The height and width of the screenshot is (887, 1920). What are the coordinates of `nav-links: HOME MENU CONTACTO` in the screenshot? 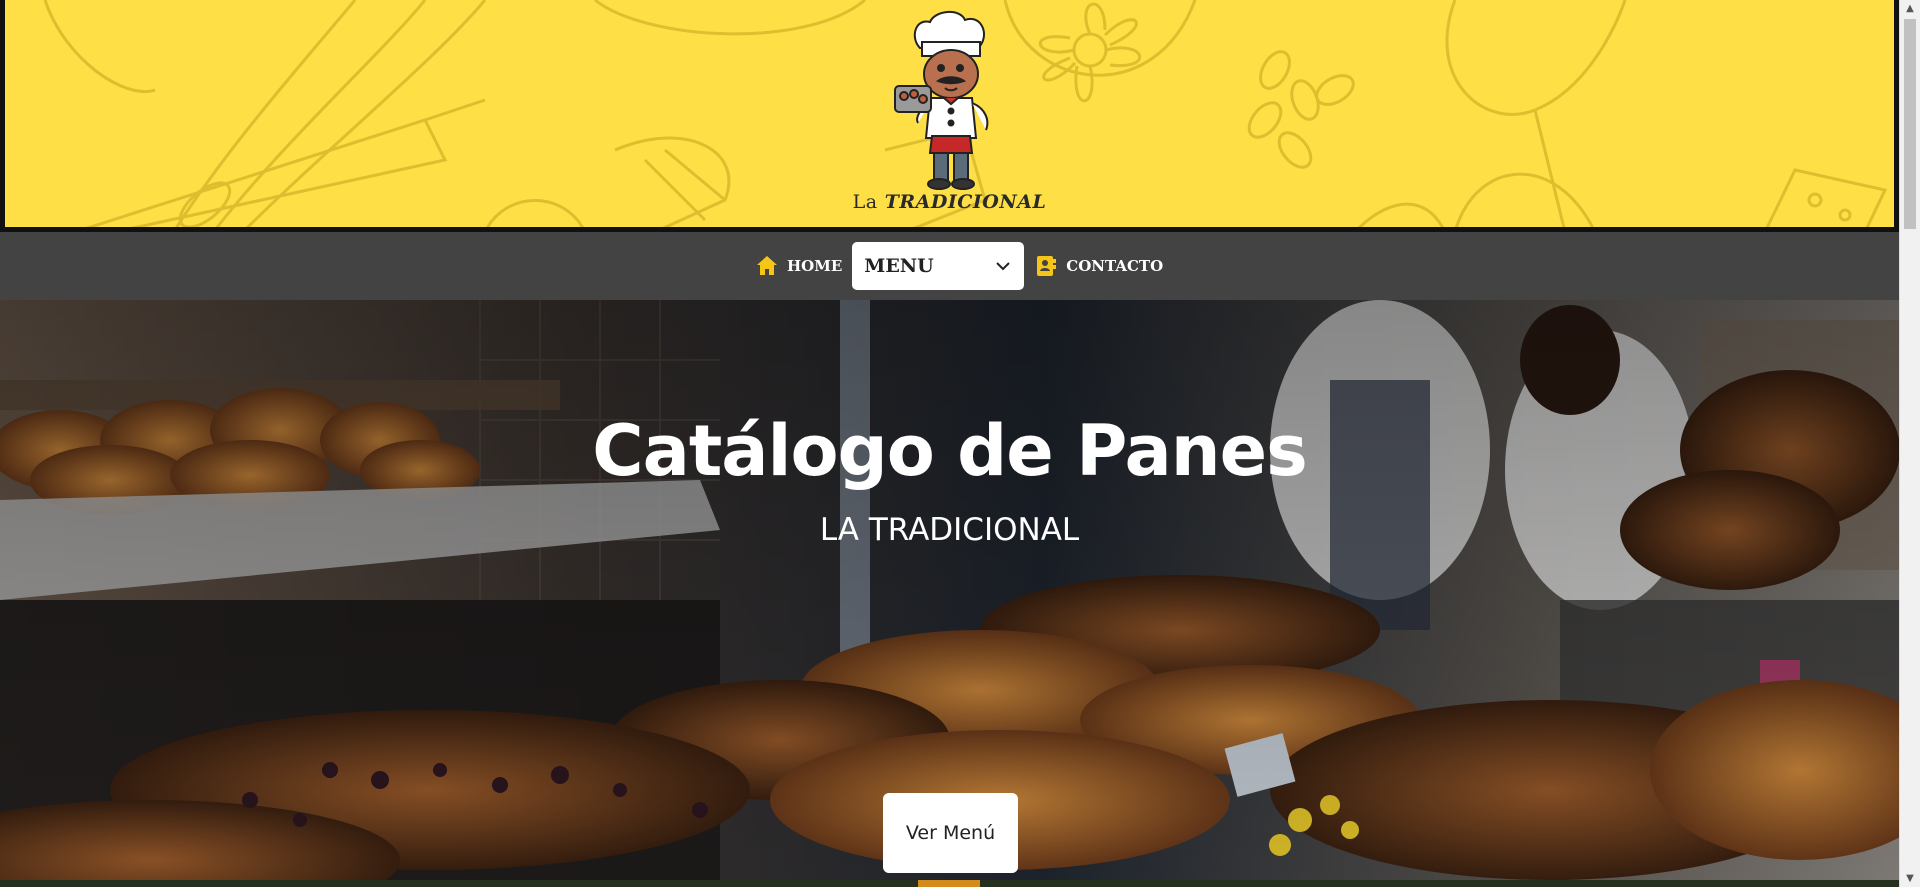 It's located at (959, 266).